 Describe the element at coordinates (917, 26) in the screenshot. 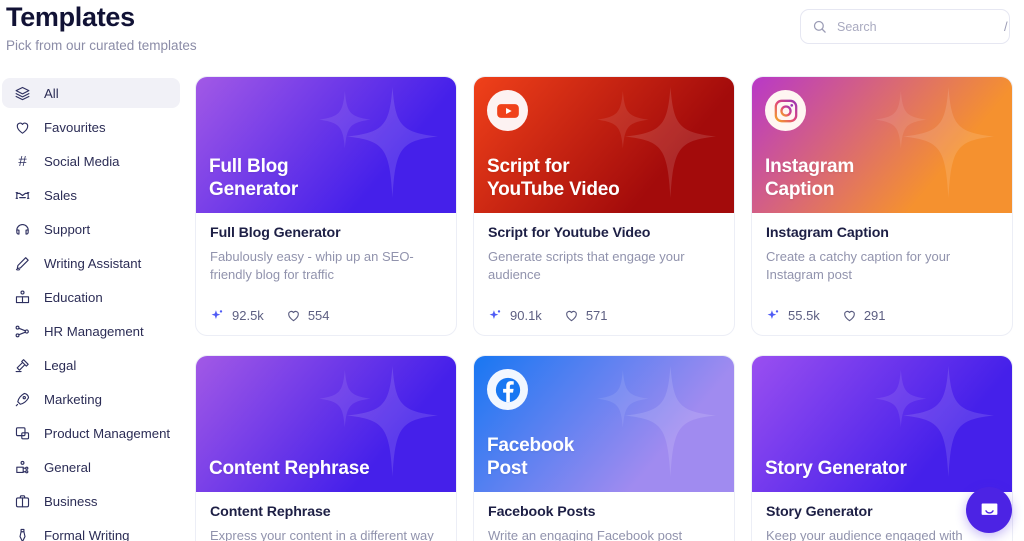

I see `search-input` at that location.